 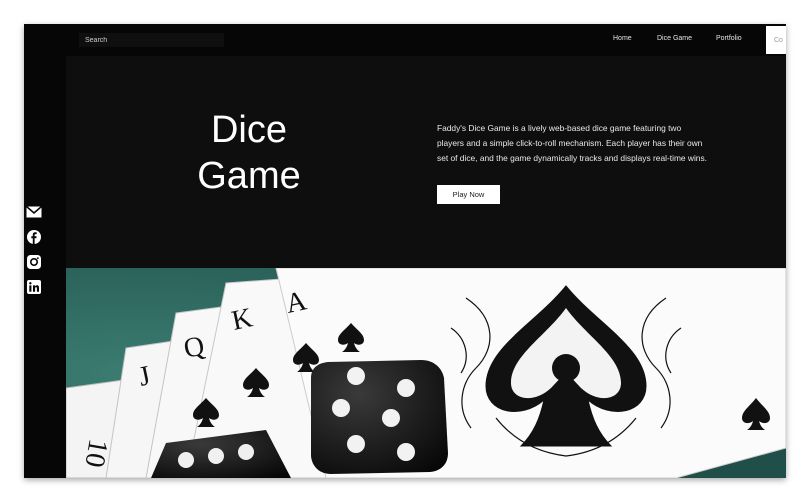 I want to click on hero-title-line-1: Dice, so click(x=249, y=130).